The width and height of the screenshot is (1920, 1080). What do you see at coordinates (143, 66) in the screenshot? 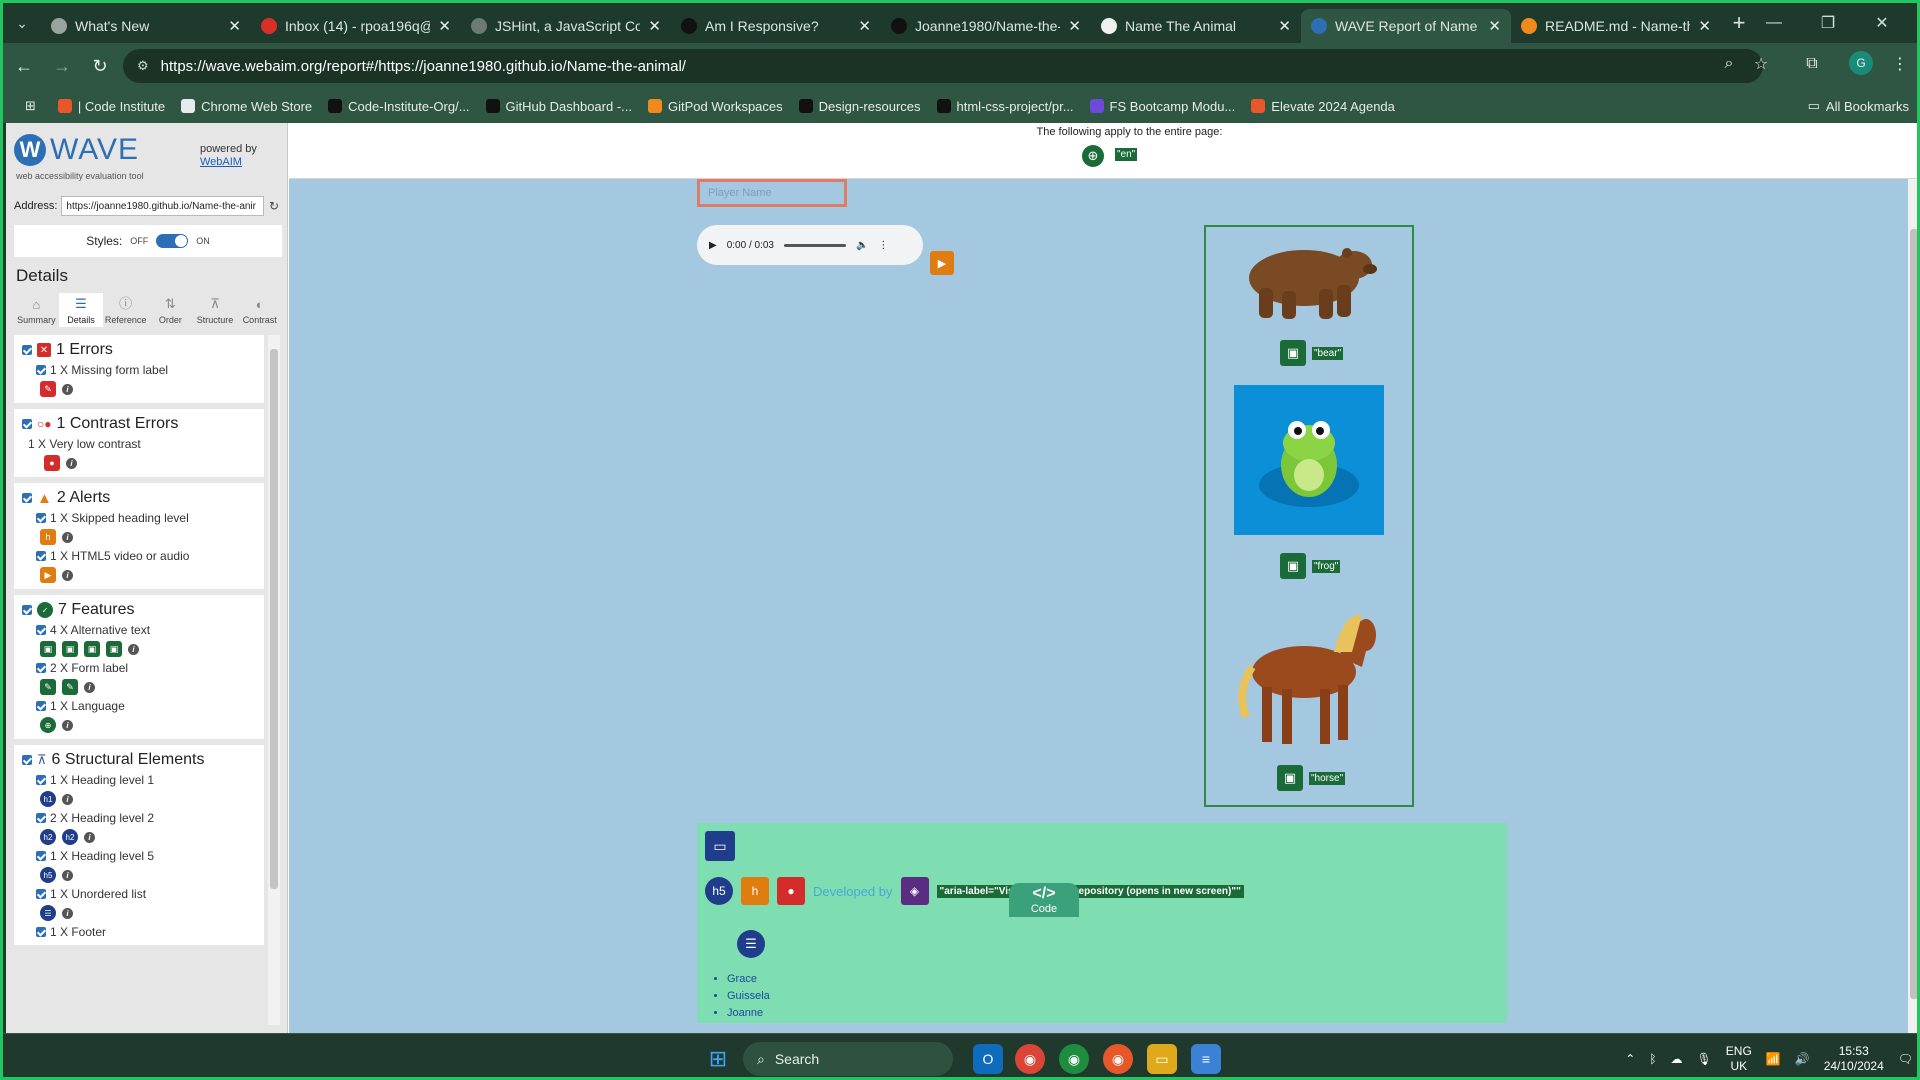
I see `site-info-icon: ⚙` at bounding box center [143, 66].